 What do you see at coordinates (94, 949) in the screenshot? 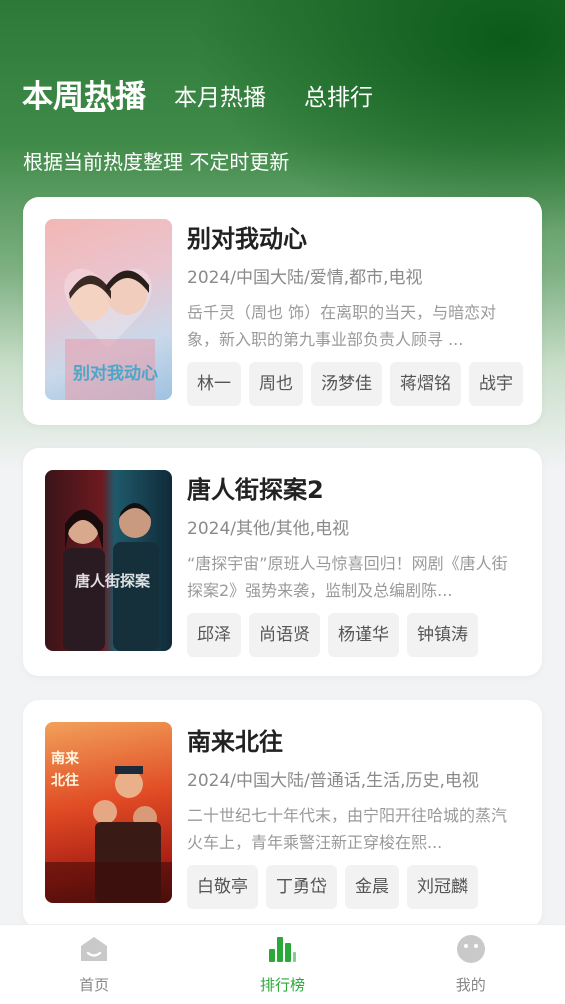
I see `home-icon` at bounding box center [94, 949].